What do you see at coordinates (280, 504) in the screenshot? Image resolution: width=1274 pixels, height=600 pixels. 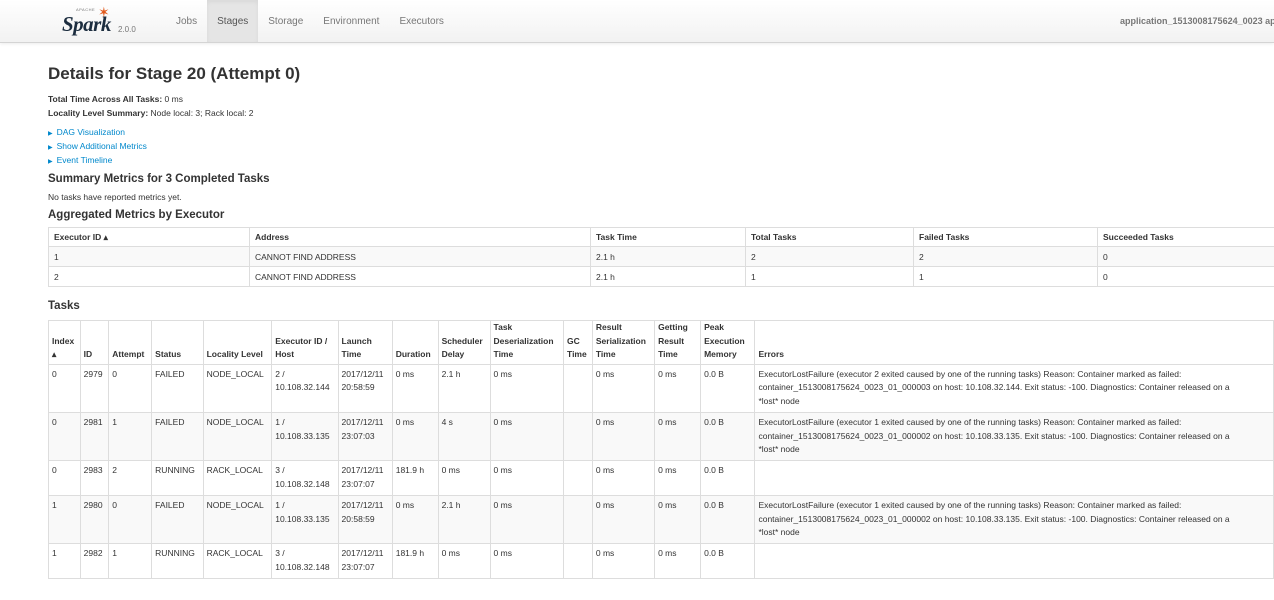 I see `executor-id: 1 /` at bounding box center [280, 504].